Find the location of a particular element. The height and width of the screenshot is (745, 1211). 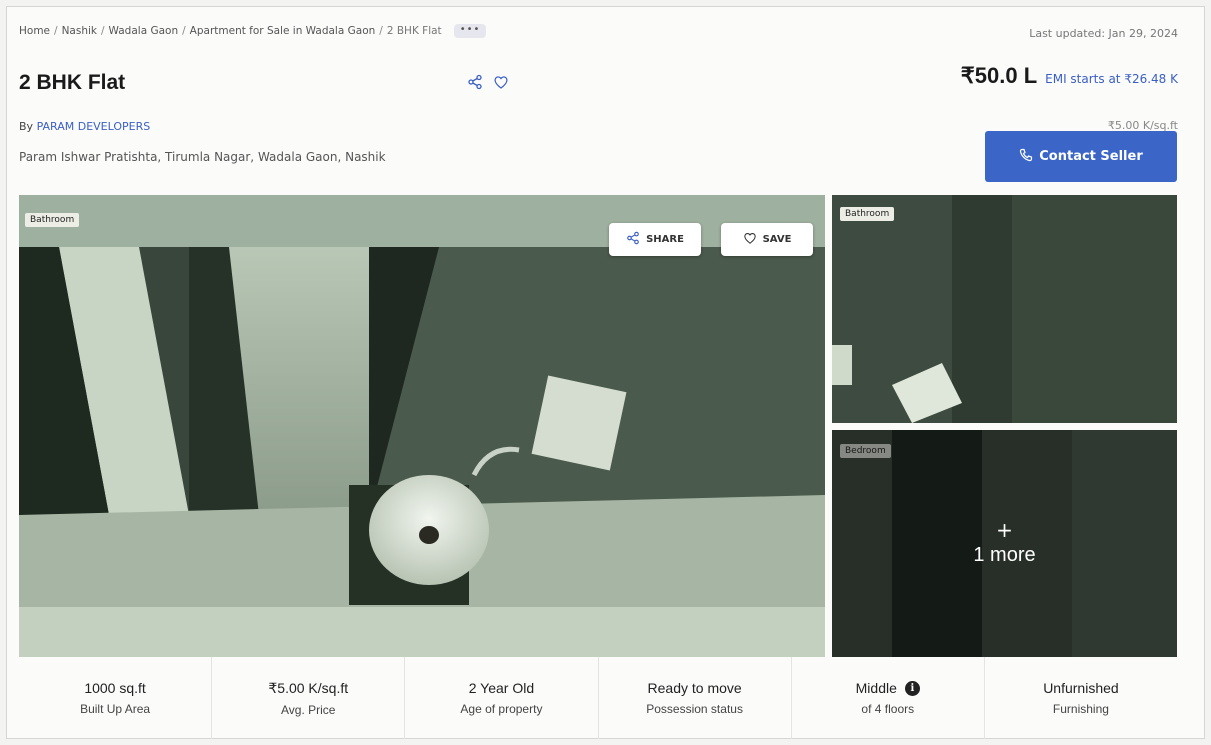

save-button: SAVE is located at coordinates (767, 239).